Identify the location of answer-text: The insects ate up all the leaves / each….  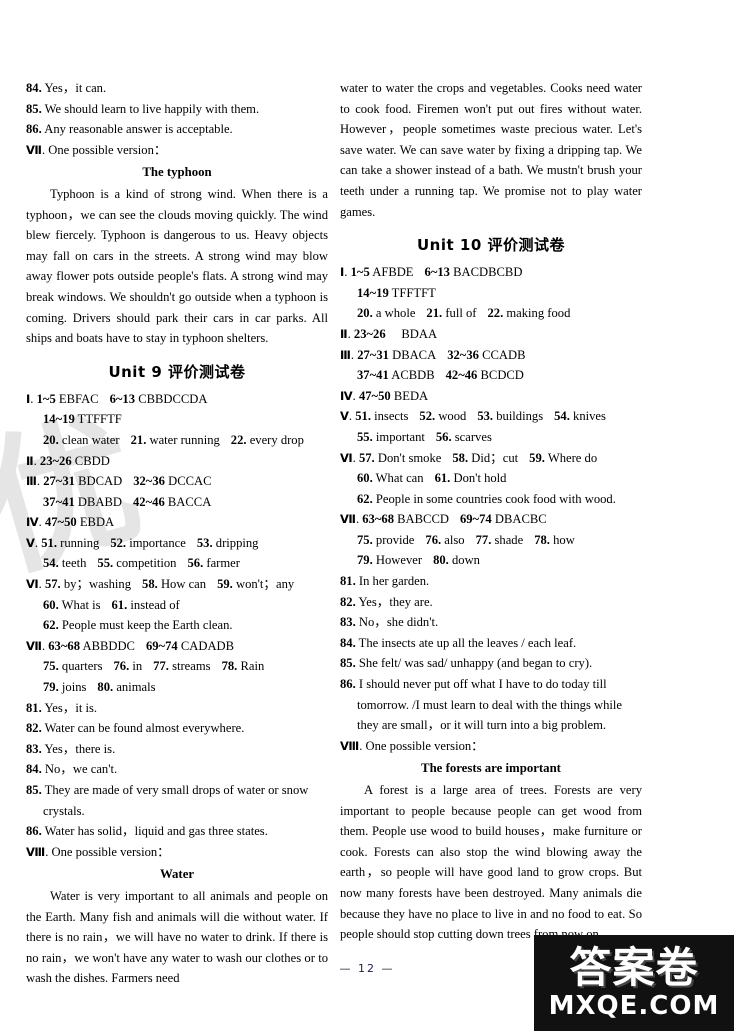
(467, 642).